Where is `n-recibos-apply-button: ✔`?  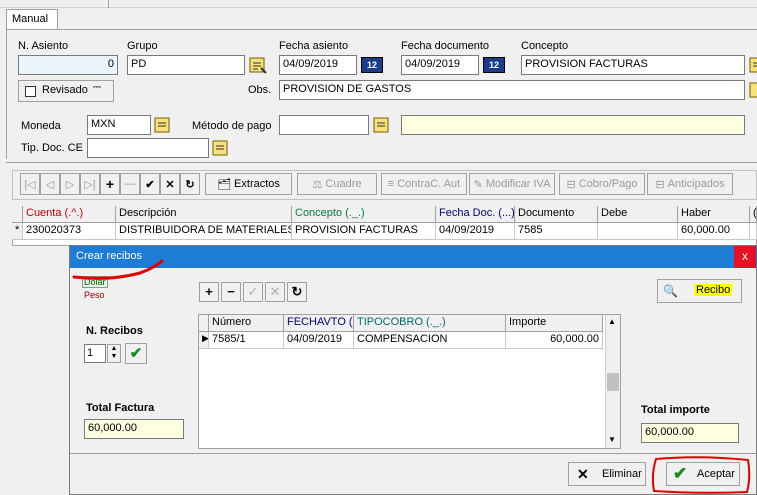 n-recibos-apply-button: ✔ is located at coordinates (136, 353).